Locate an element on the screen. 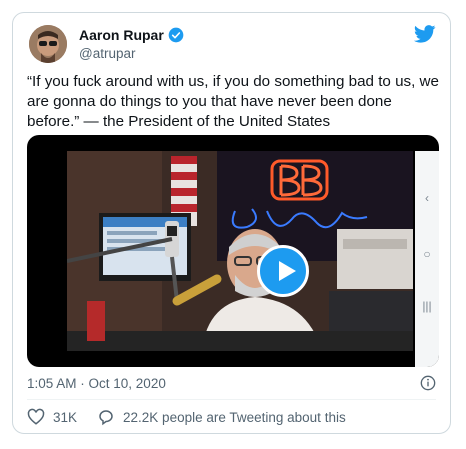  author-row: Aaron Rupar is located at coordinates (131, 35).